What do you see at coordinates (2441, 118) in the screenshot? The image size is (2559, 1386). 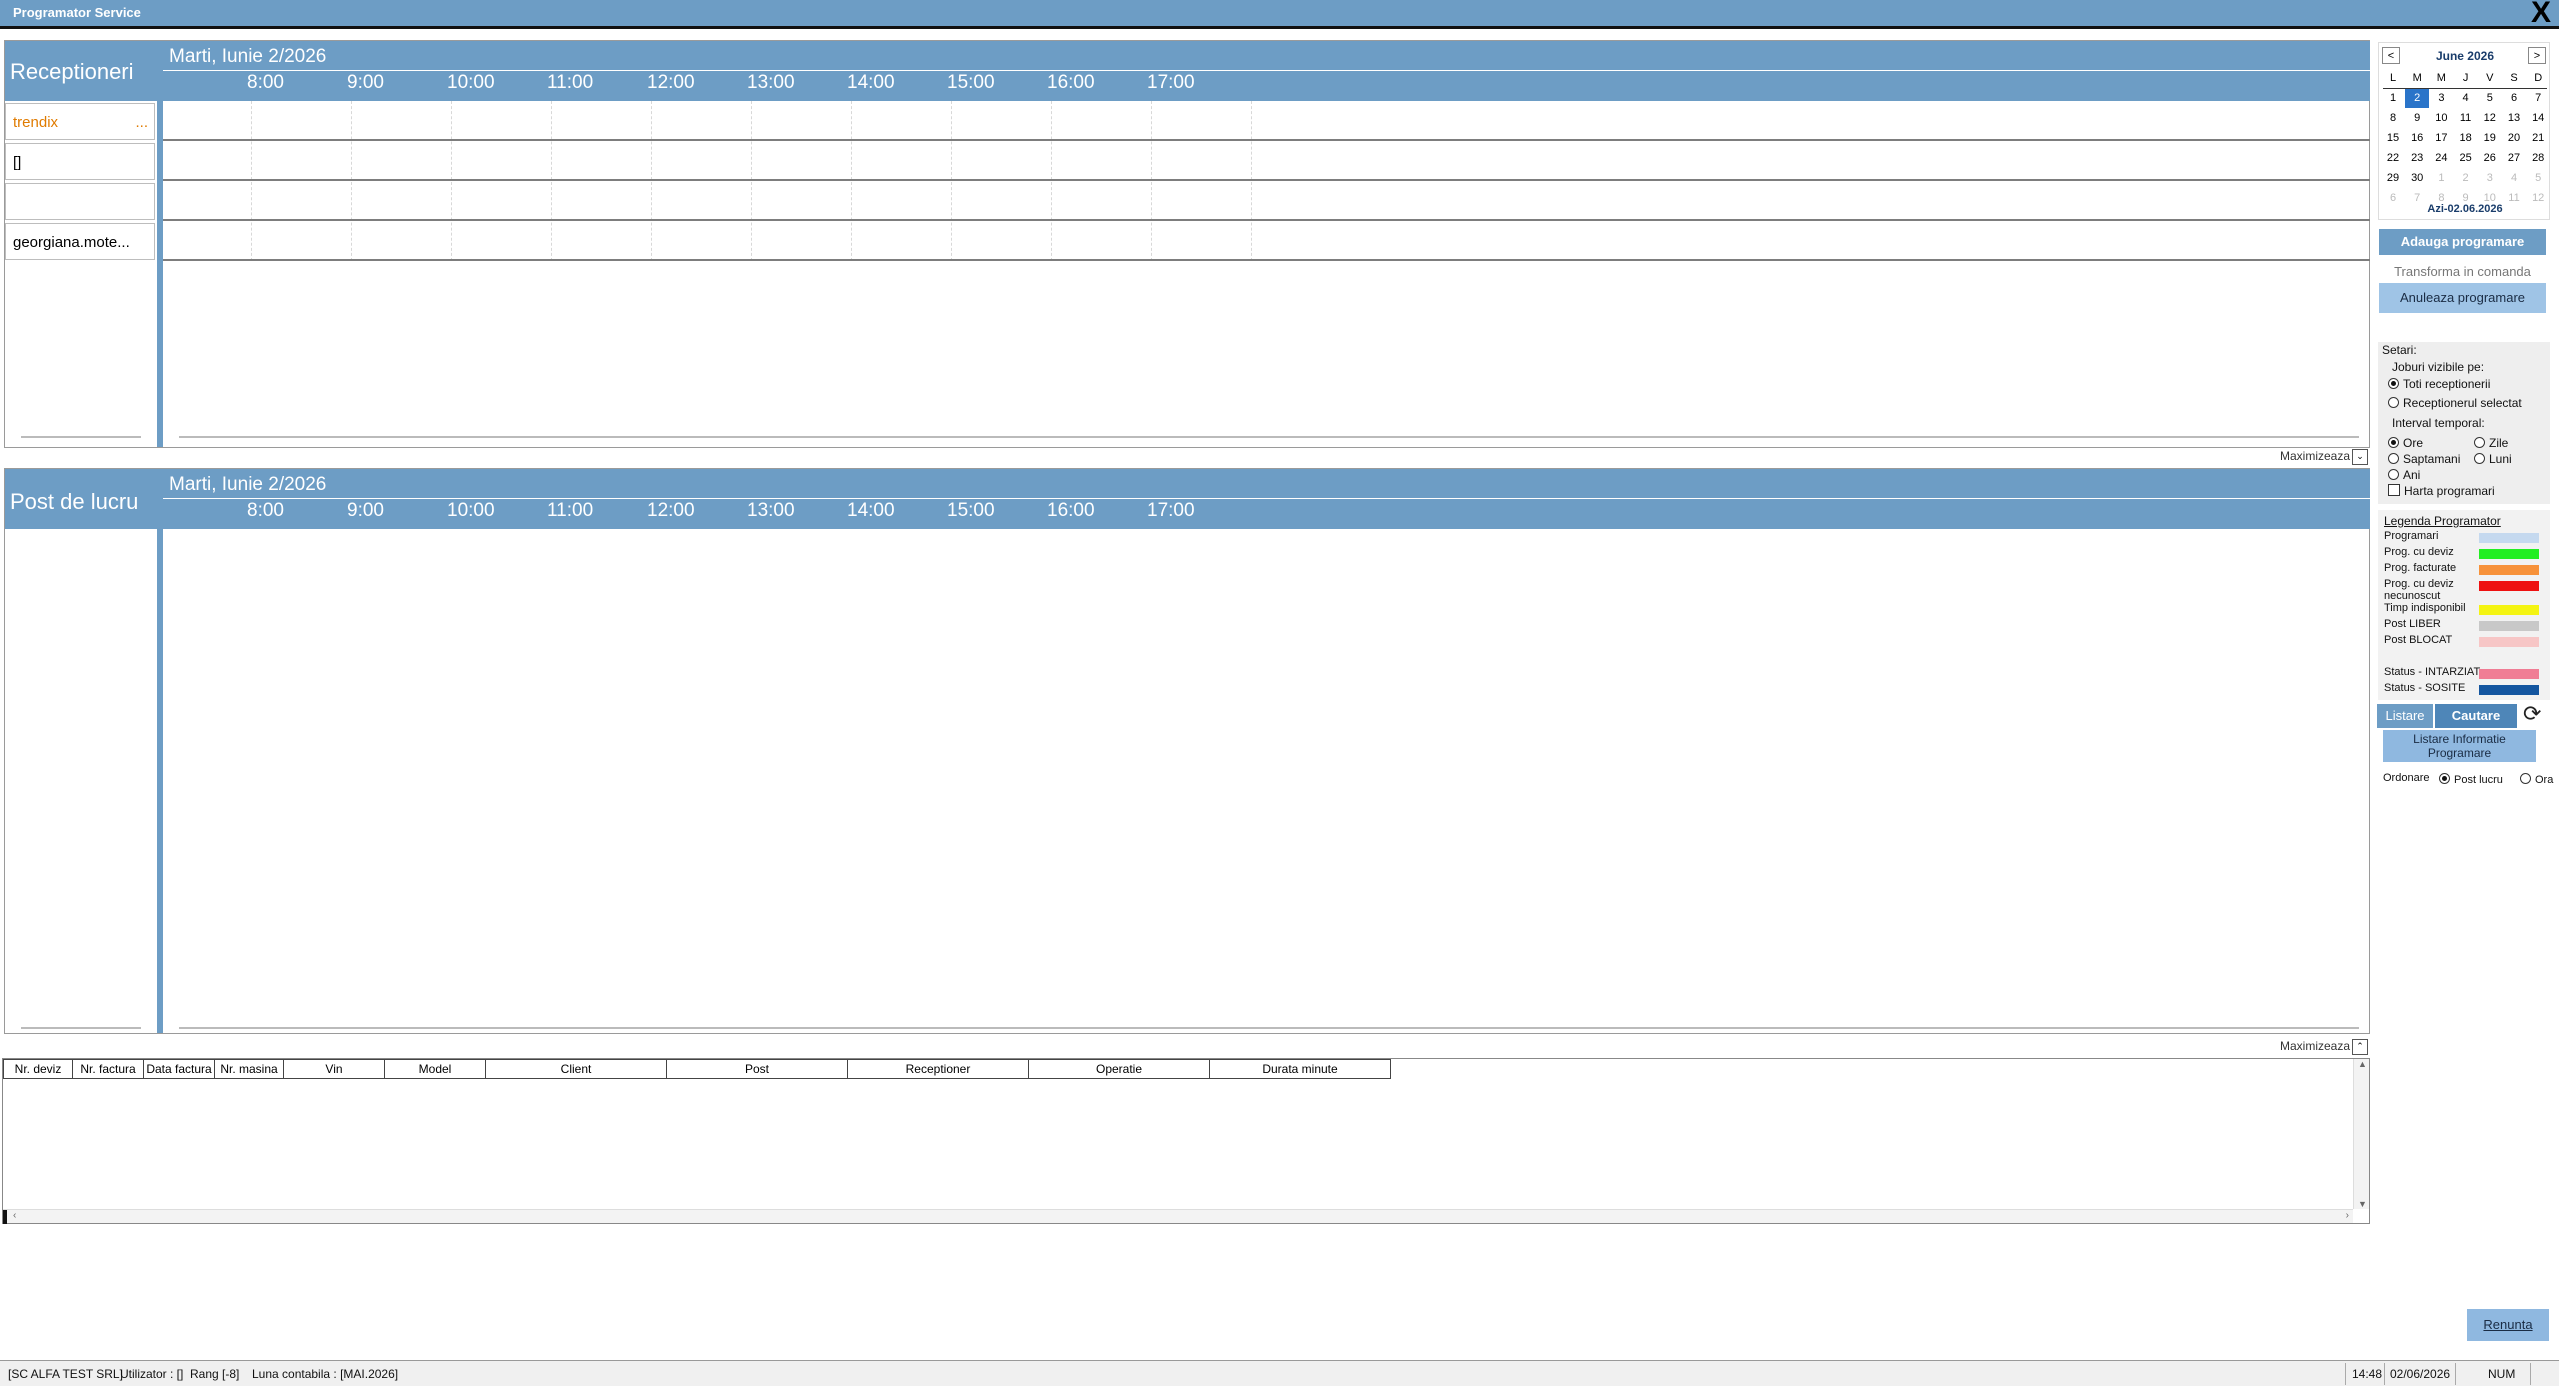 I see `calendar-day: 10` at bounding box center [2441, 118].